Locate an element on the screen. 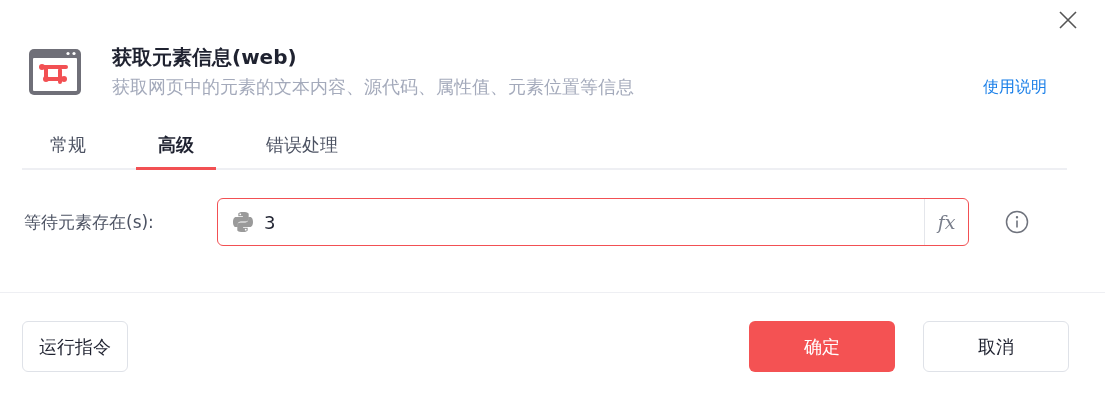 The image size is (1105, 412). tab: 高级 is located at coordinates (176, 151).